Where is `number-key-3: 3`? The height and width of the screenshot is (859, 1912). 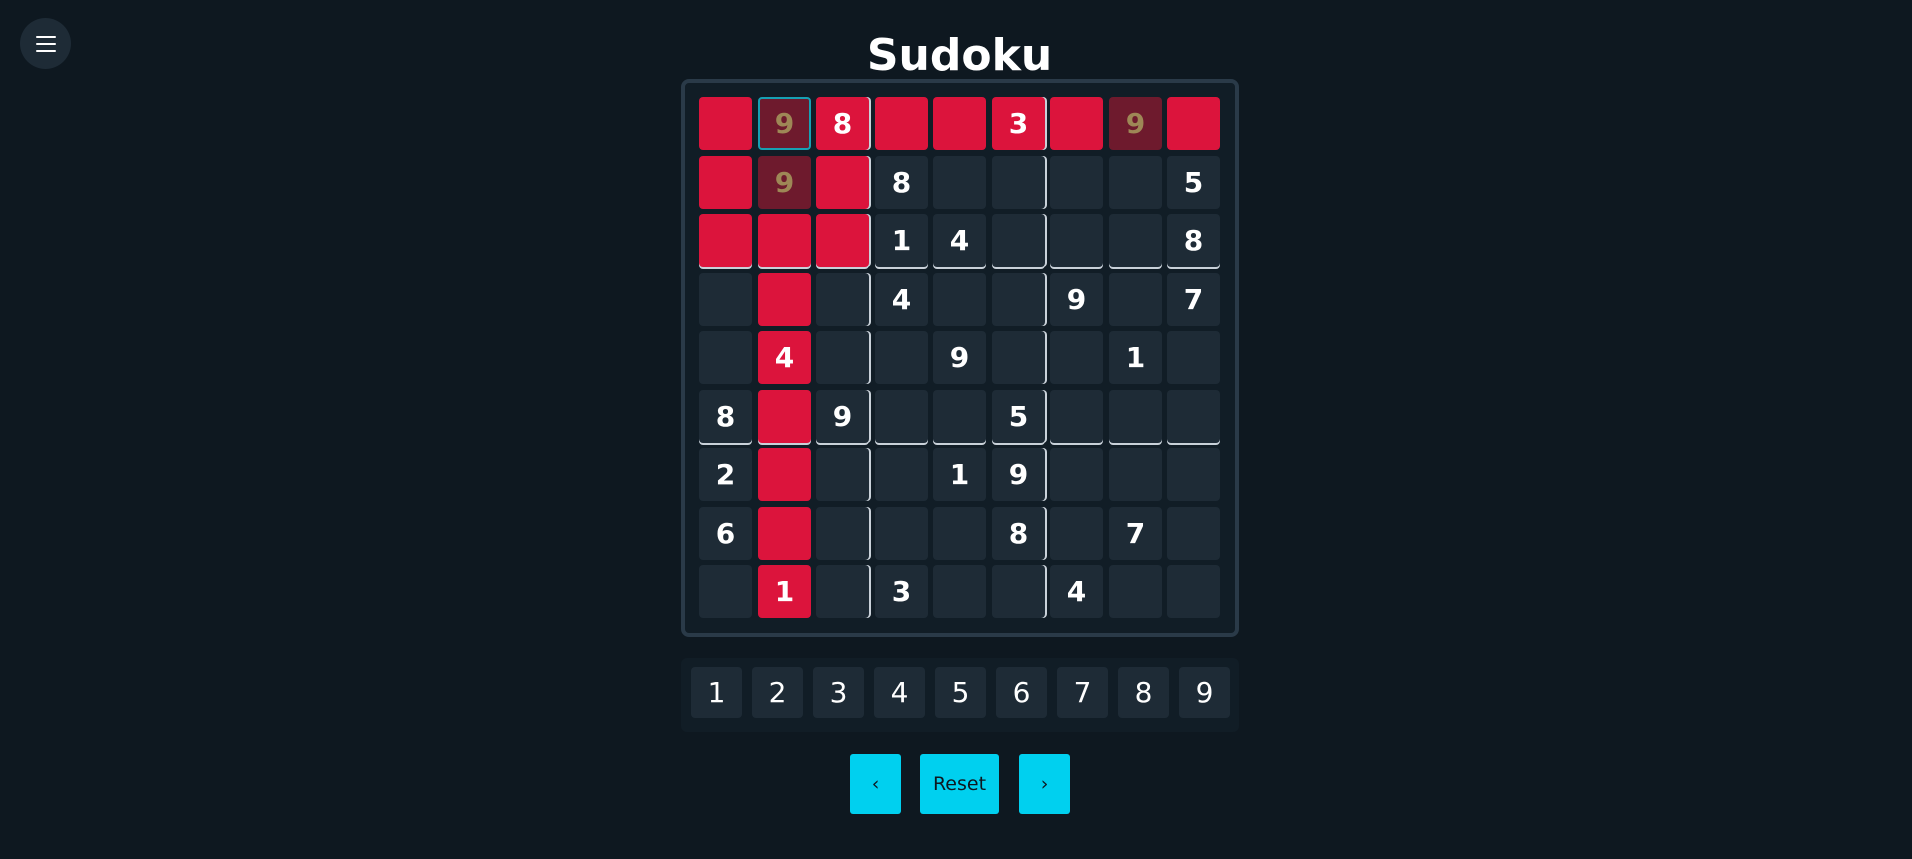 number-key-3: 3 is located at coordinates (838, 692).